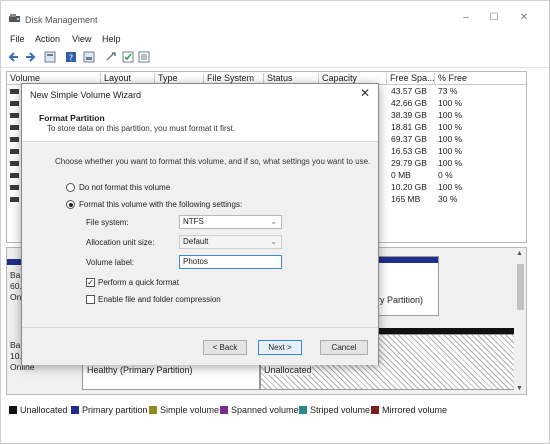  I want to click on file-system-select: NTFS ⌄, so click(230, 222).